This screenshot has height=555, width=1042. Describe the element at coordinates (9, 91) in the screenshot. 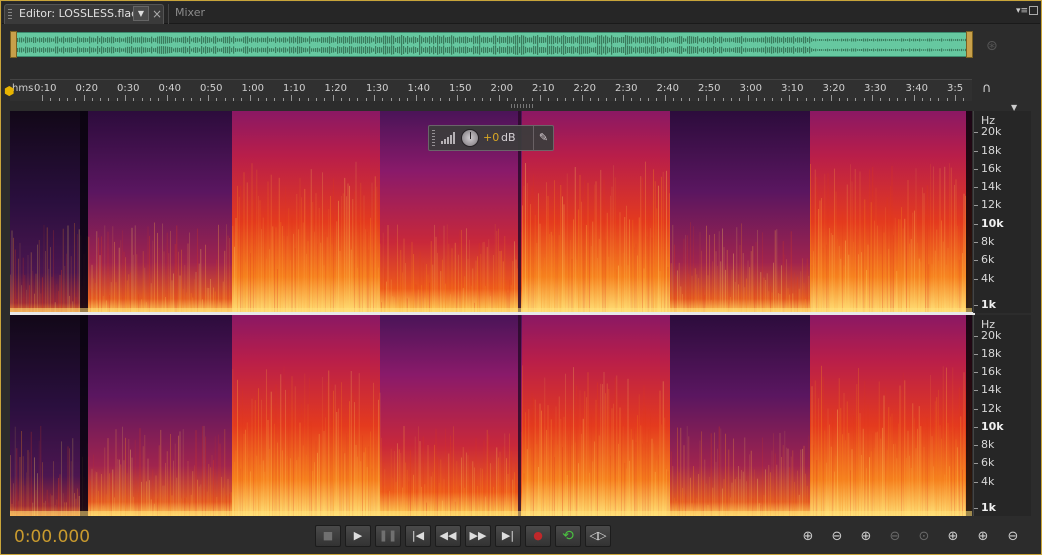

I see `playhead-marker-icon: ⬢` at that location.